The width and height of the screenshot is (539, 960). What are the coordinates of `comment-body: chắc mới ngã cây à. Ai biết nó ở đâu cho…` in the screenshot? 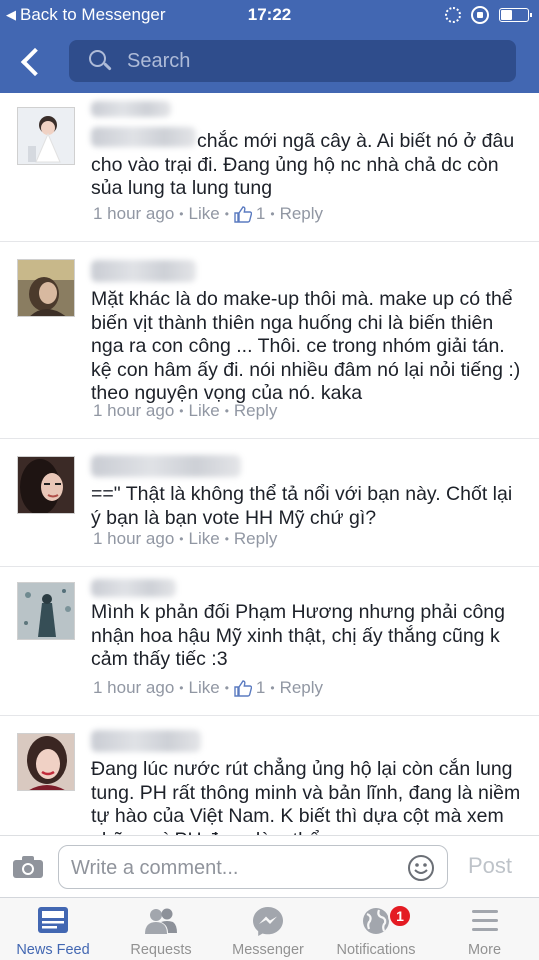 It's located at (303, 164).